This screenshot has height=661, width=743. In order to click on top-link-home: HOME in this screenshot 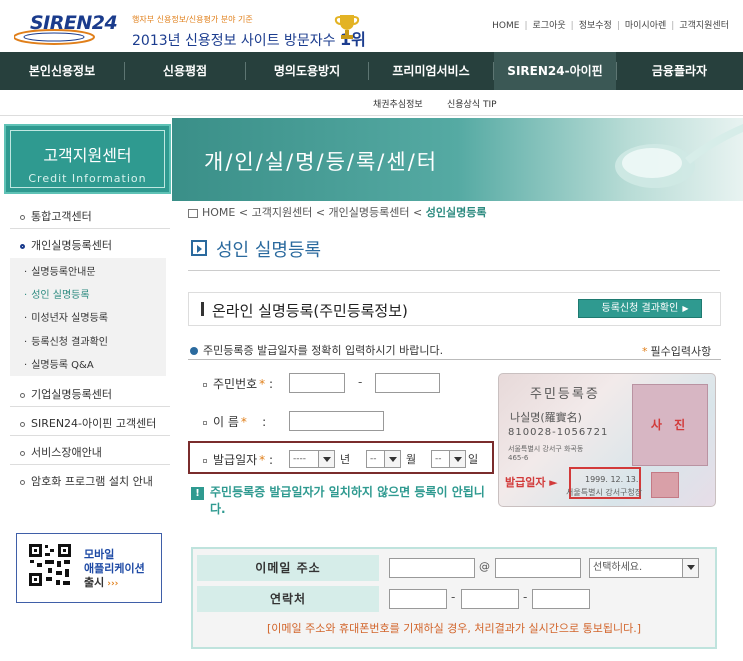, I will do `click(505, 26)`.